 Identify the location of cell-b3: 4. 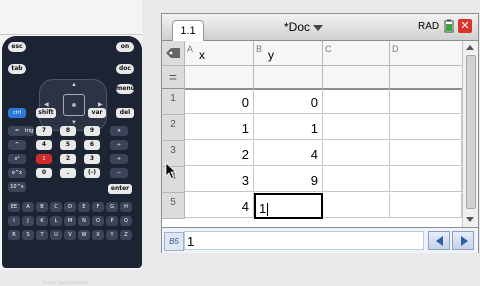
(288, 153).